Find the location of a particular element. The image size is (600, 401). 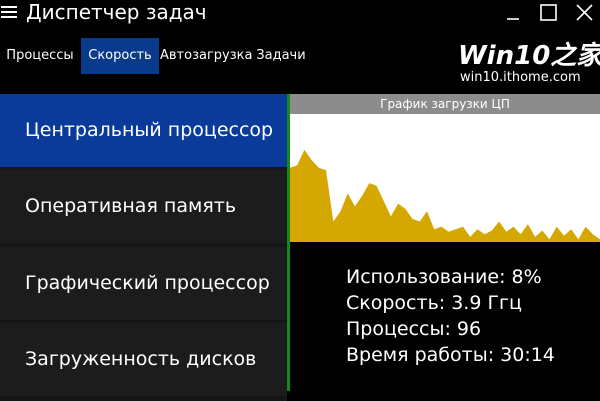

tab-performance: Скорость is located at coordinates (120, 56).